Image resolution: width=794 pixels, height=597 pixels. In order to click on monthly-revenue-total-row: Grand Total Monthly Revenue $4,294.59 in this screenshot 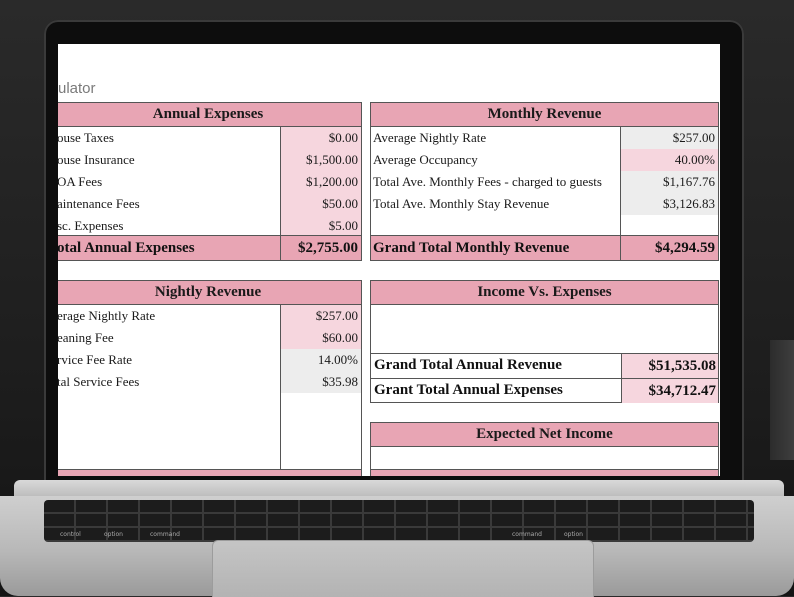, I will do `click(544, 247)`.